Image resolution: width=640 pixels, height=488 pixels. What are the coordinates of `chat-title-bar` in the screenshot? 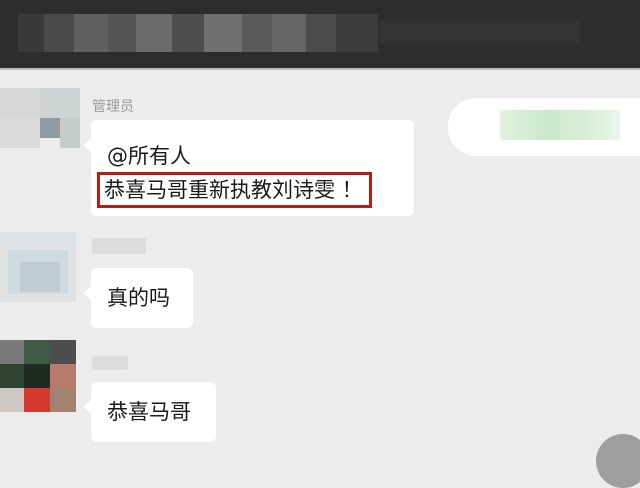 It's located at (320, 34).